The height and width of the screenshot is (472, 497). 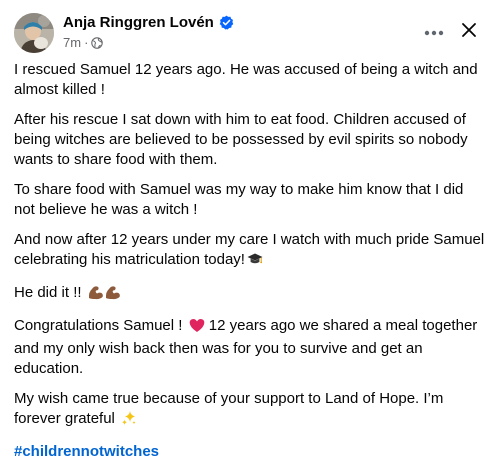 I want to click on red-heart-icon, so click(x=197, y=328).